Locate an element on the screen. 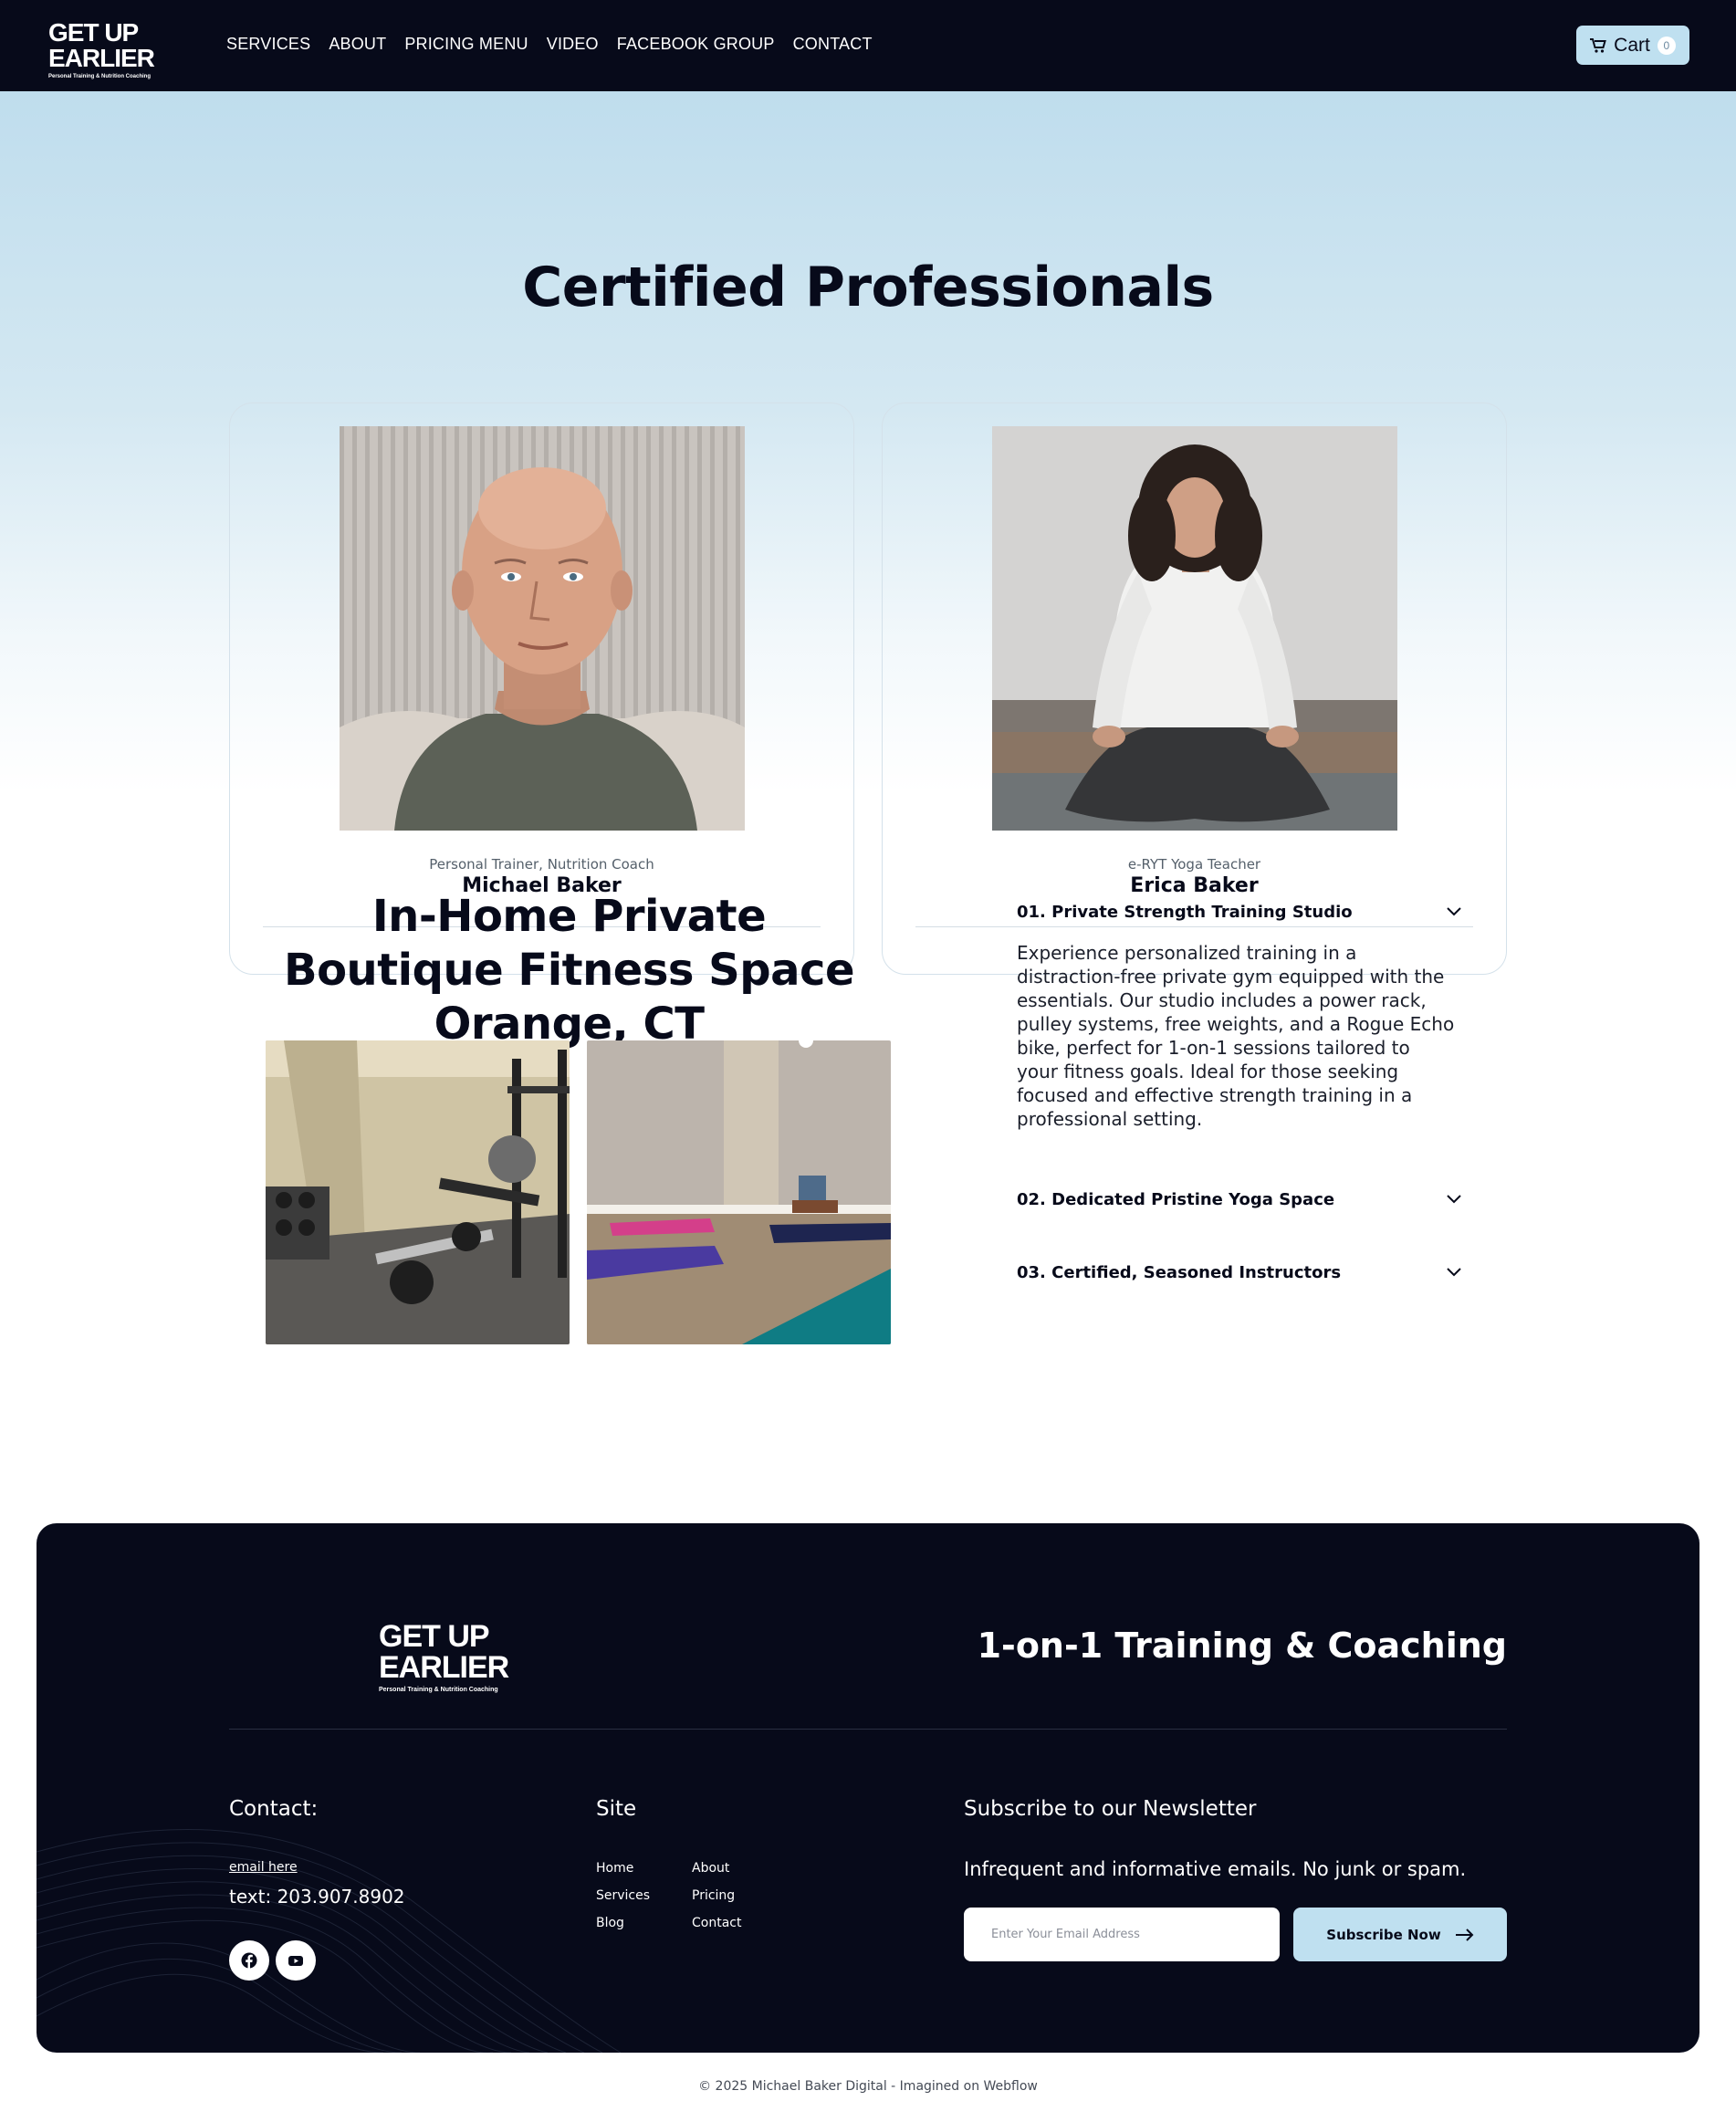  accordion-title: 02. Dedicated Pristine Yoga Space is located at coordinates (1176, 1199).